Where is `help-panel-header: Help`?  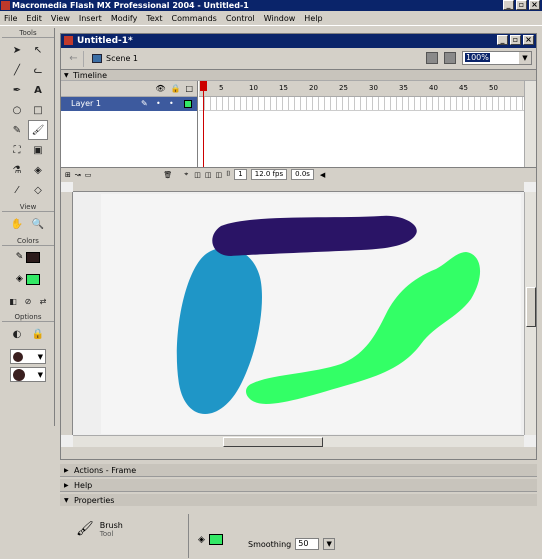
help-panel-header: Help is located at coordinates (298, 485).